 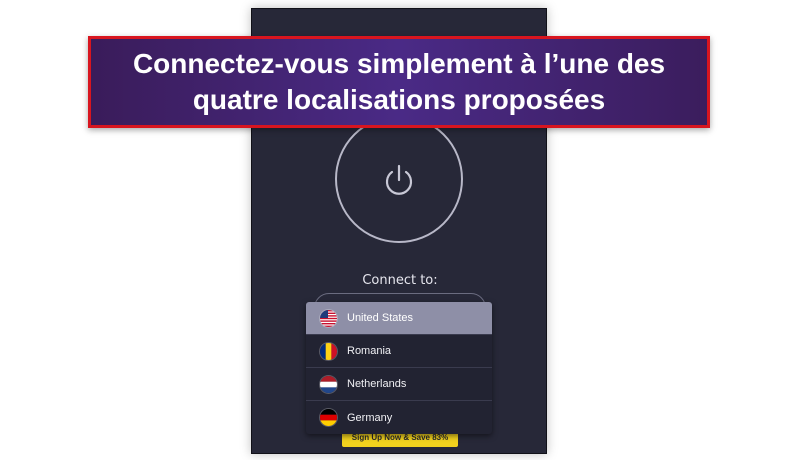 What do you see at coordinates (400, 280) in the screenshot?
I see `connect-to-label: Connect to:` at bounding box center [400, 280].